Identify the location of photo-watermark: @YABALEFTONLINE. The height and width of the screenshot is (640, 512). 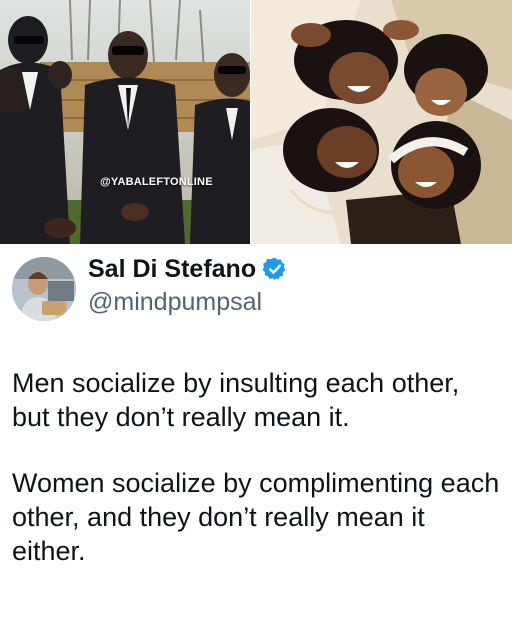
(156, 182).